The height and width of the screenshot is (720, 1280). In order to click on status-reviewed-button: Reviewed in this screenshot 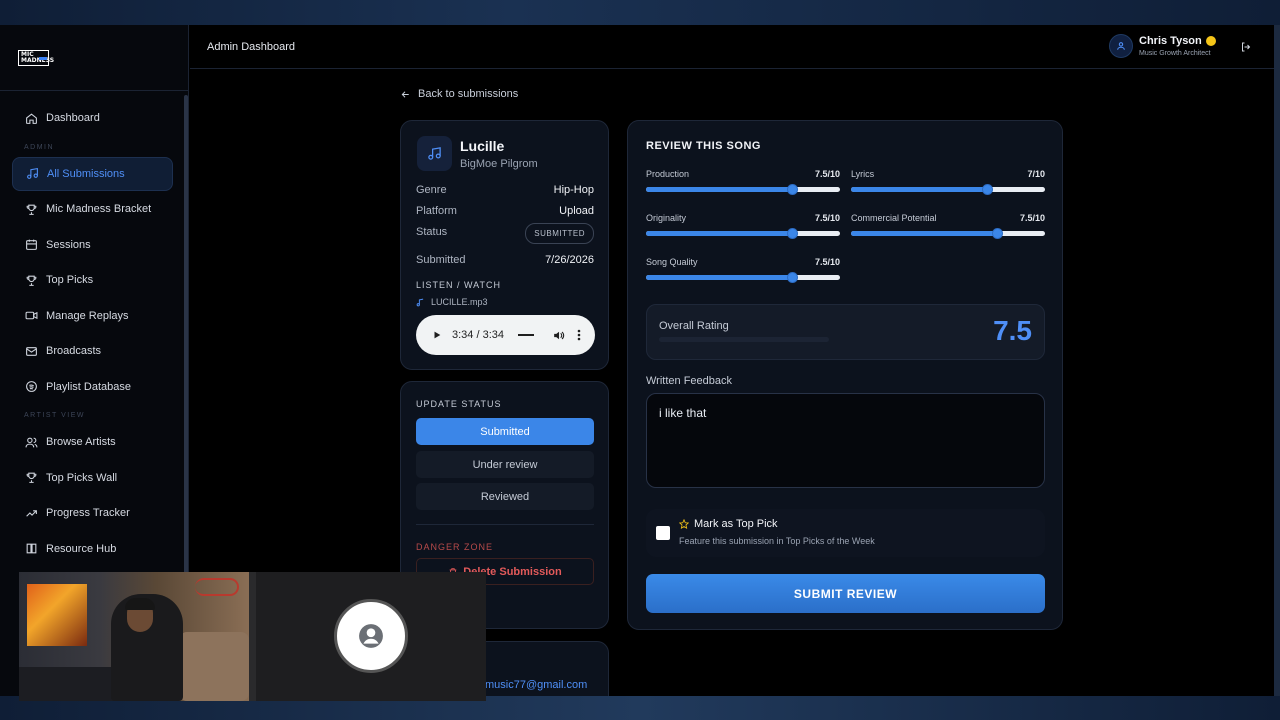, I will do `click(505, 496)`.